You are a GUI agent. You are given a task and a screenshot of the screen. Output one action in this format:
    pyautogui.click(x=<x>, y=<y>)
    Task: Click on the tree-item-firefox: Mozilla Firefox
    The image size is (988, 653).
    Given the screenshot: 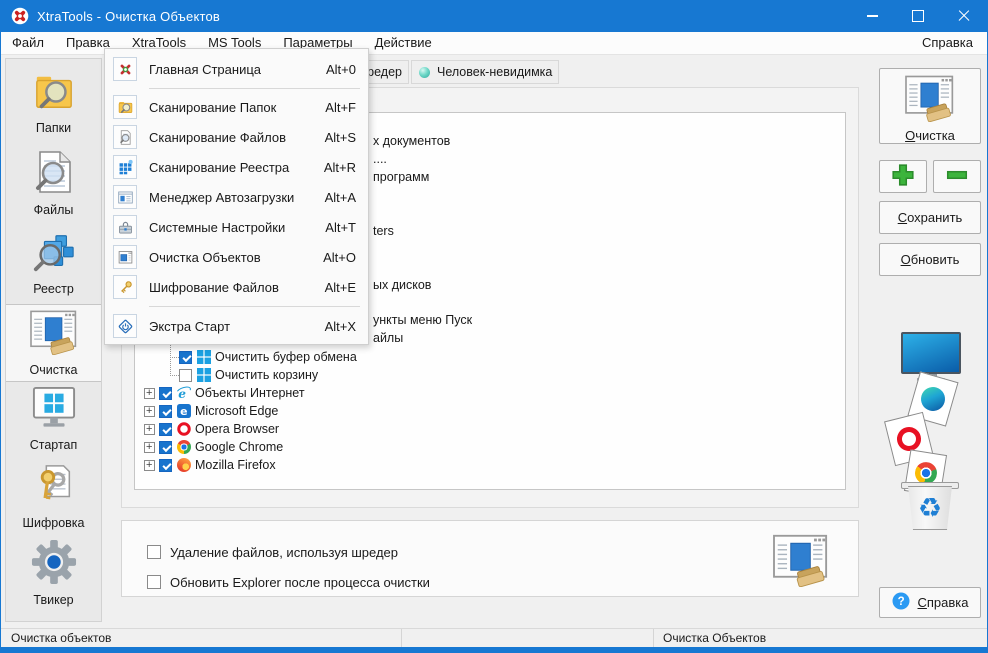 What is the action you would take?
    pyautogui.click(x=210, y=465)
    